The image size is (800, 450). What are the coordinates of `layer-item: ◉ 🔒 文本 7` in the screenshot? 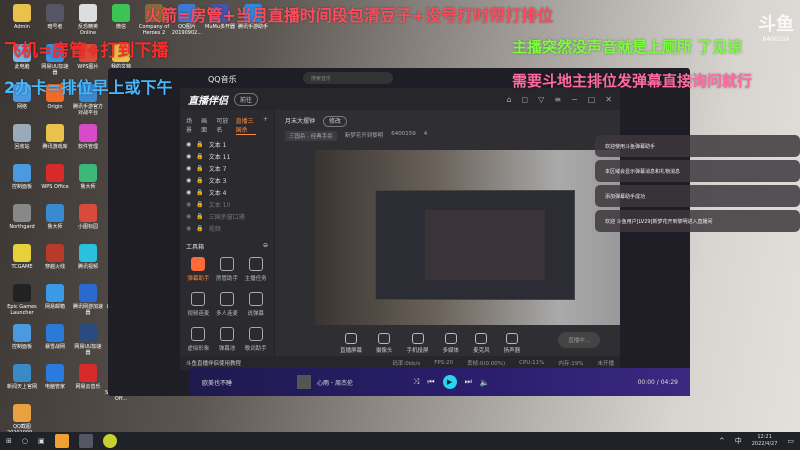 It's located at (227, 168).